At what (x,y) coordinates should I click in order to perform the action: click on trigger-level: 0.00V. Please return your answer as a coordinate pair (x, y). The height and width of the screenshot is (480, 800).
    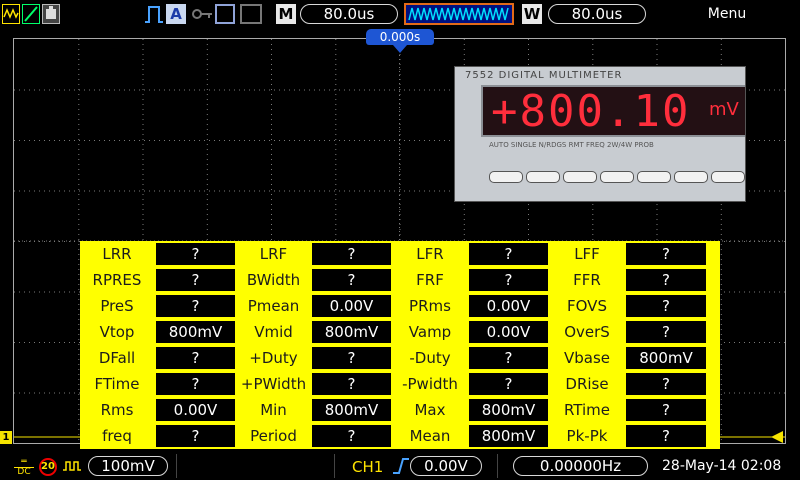
    Looking at the image, I should click on (446, 466).